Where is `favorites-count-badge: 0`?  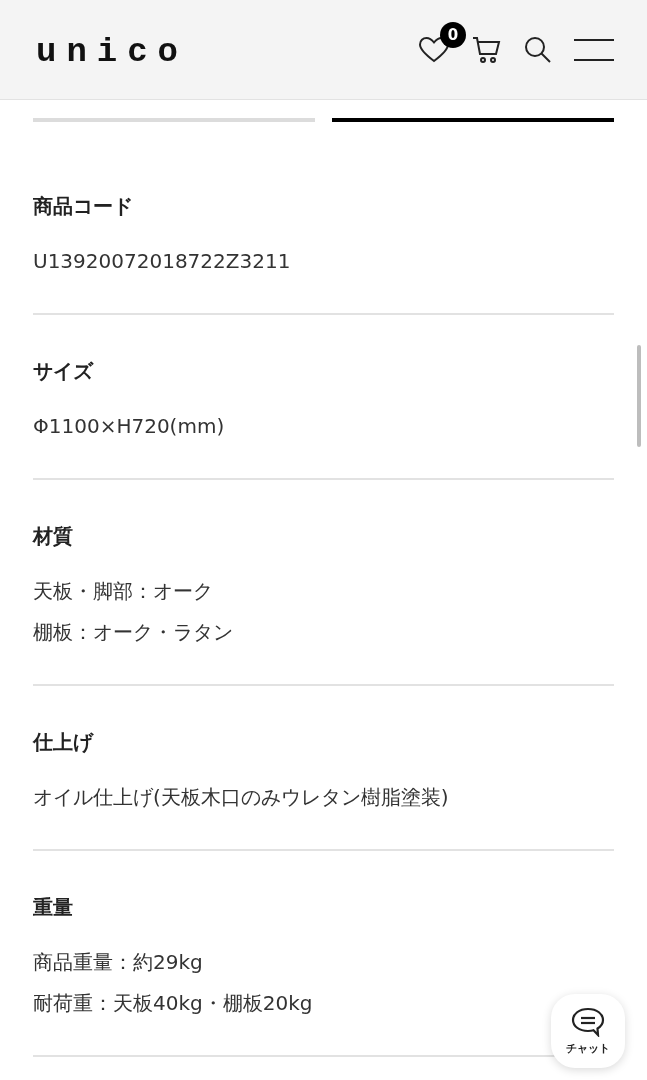
favorites-count-badge: 0 is located at coordinates (453, 34).